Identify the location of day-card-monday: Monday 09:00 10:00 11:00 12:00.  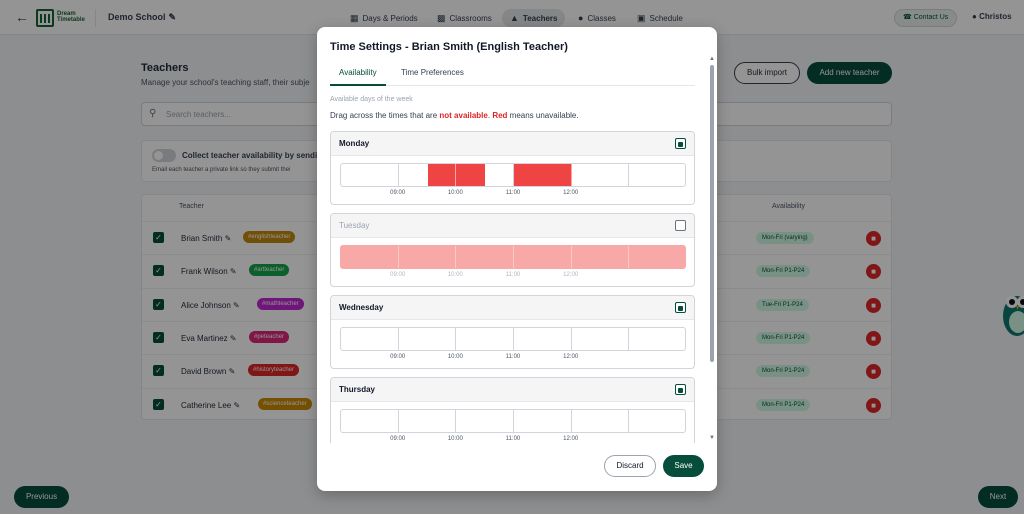
(512, 168).